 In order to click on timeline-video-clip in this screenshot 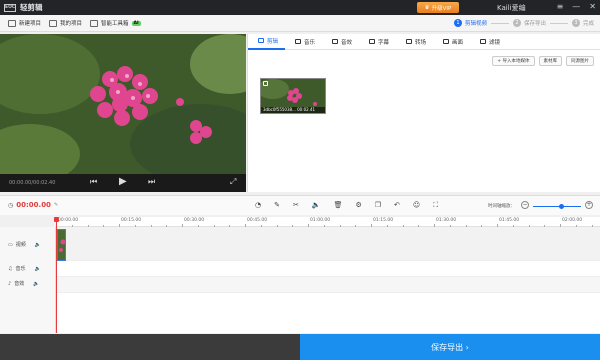, I will do `click(61, 245)`.